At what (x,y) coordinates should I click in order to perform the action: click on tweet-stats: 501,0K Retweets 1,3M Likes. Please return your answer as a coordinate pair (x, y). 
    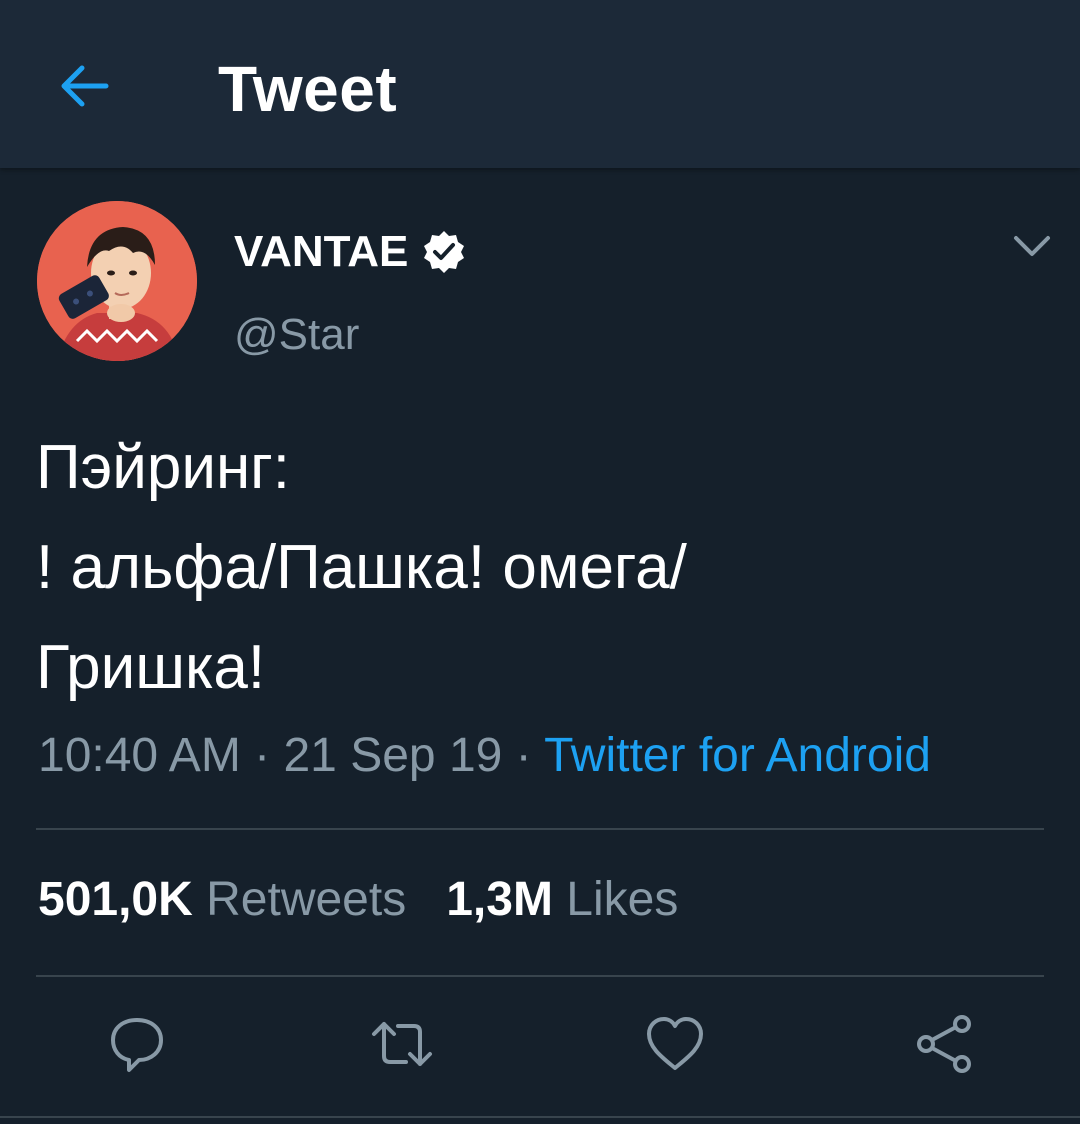
    Looking at the image, I should click on (358, 899).